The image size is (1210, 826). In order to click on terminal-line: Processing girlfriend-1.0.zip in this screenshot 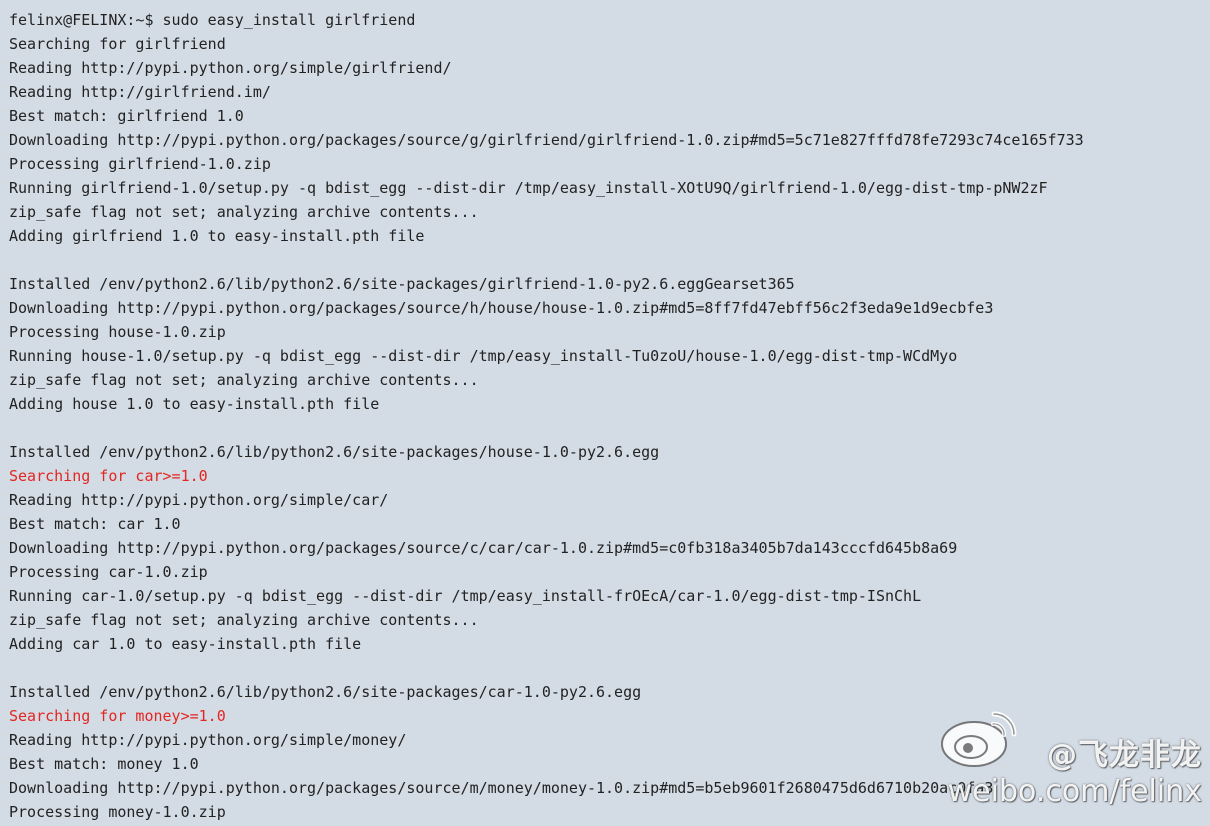, I will do `click(140, 164)`.